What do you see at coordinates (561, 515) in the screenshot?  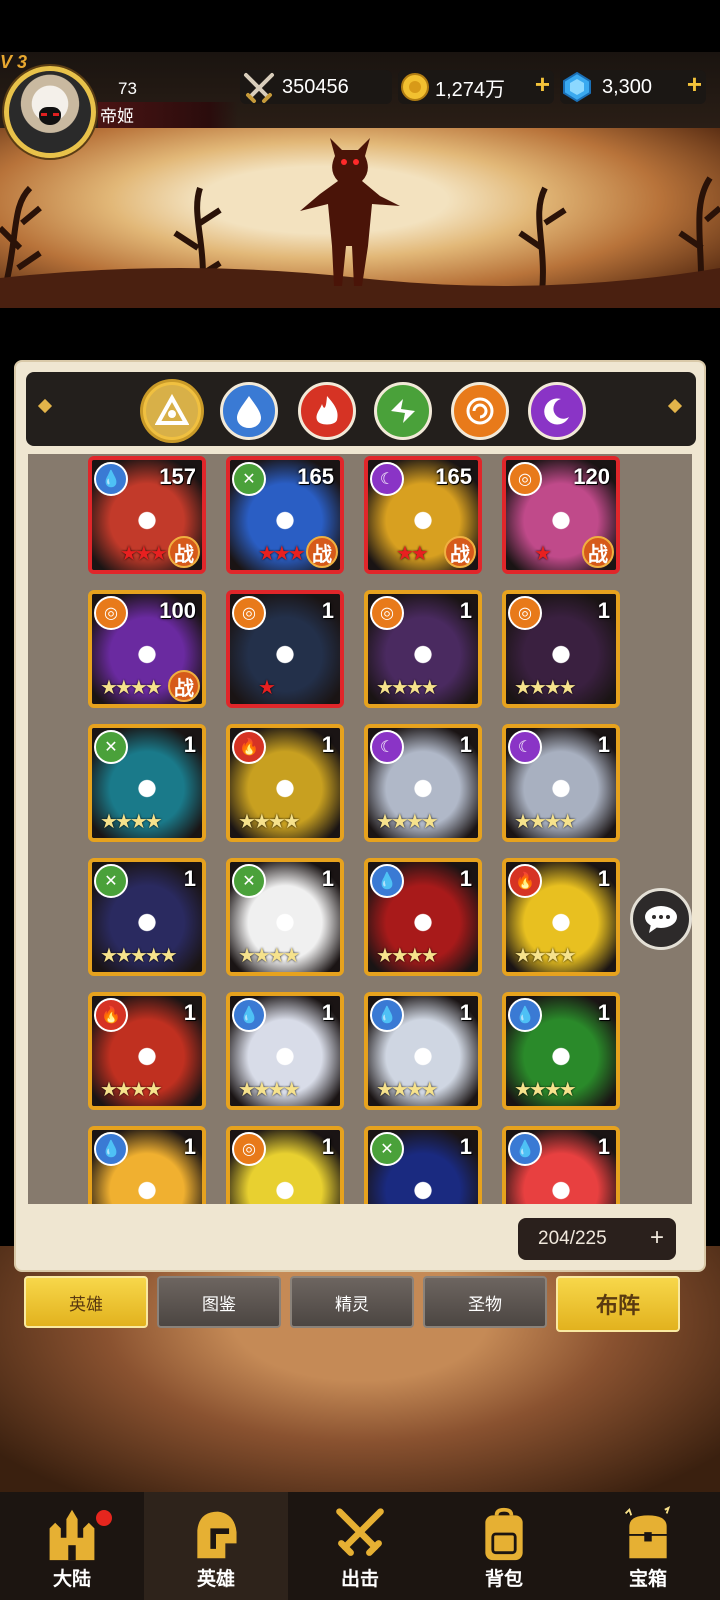 I see `hero-card: ◎ 120 ★ 战` at bounding box center [561, 515].